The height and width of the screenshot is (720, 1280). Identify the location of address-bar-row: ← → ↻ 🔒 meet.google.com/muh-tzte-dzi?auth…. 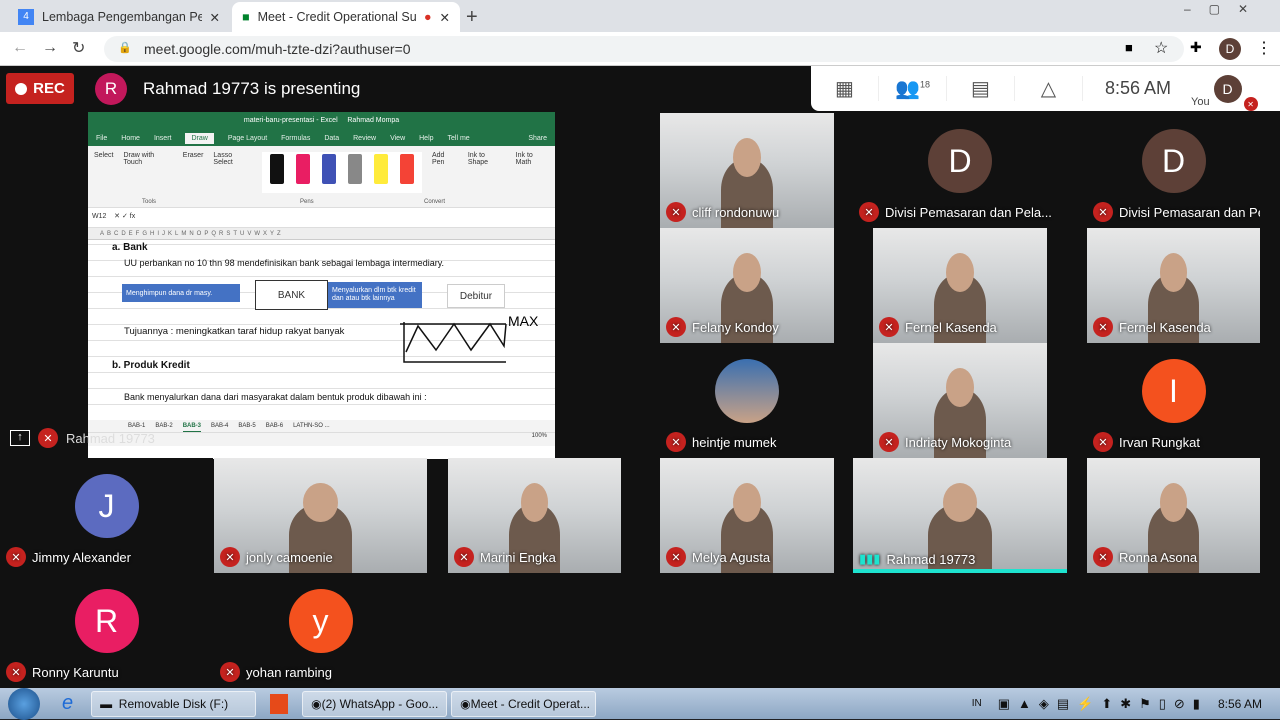
(640, 49).